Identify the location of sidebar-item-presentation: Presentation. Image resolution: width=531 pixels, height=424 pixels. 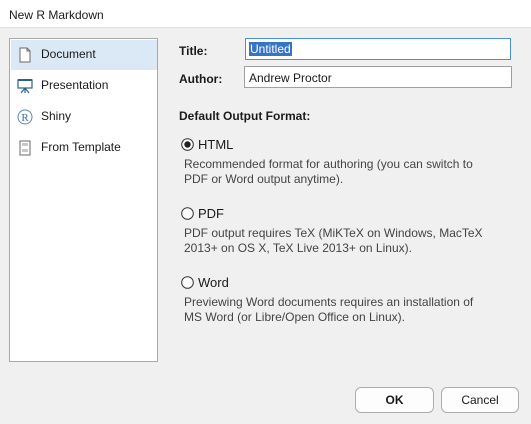
(84, 86).